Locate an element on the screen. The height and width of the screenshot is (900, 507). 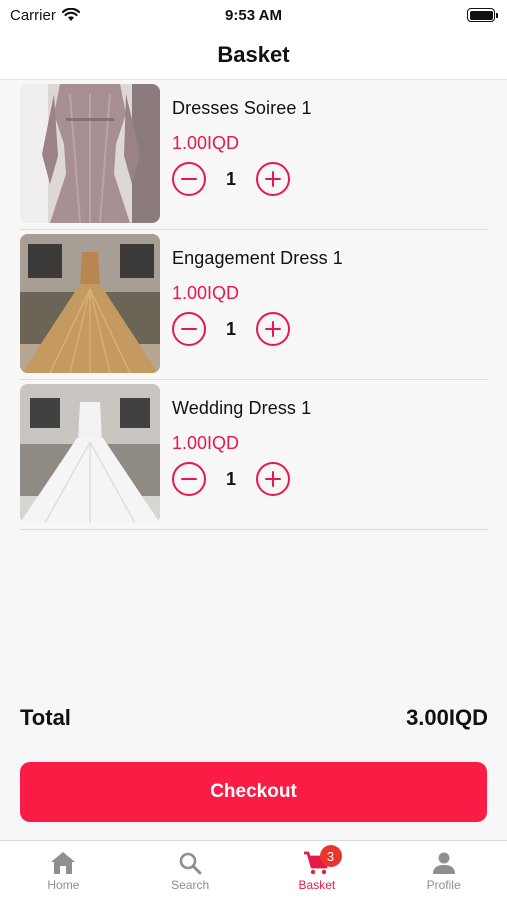
battery-icon is located at coordinates (482, 15).